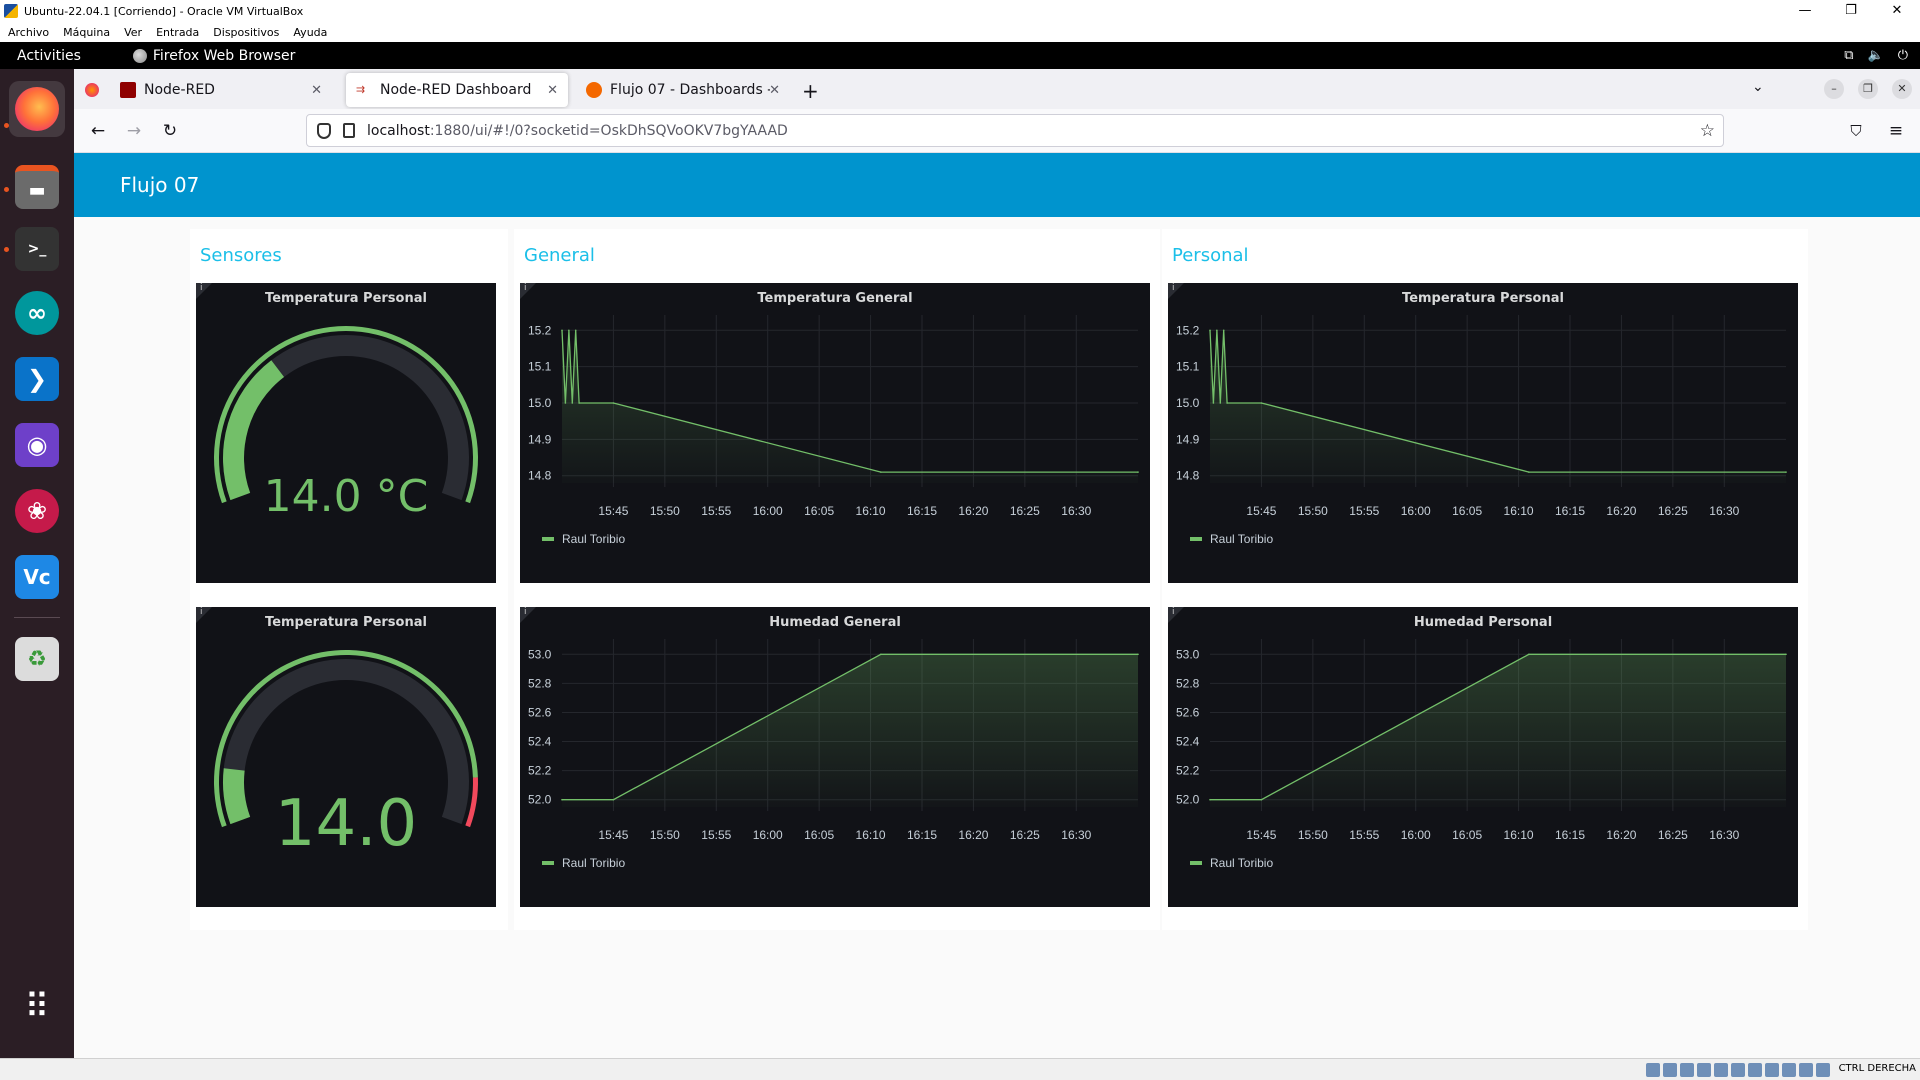  Describe the element at coordinates (37, 511) in the screenshot. I see `dock-raspberry: ❀` at that location.